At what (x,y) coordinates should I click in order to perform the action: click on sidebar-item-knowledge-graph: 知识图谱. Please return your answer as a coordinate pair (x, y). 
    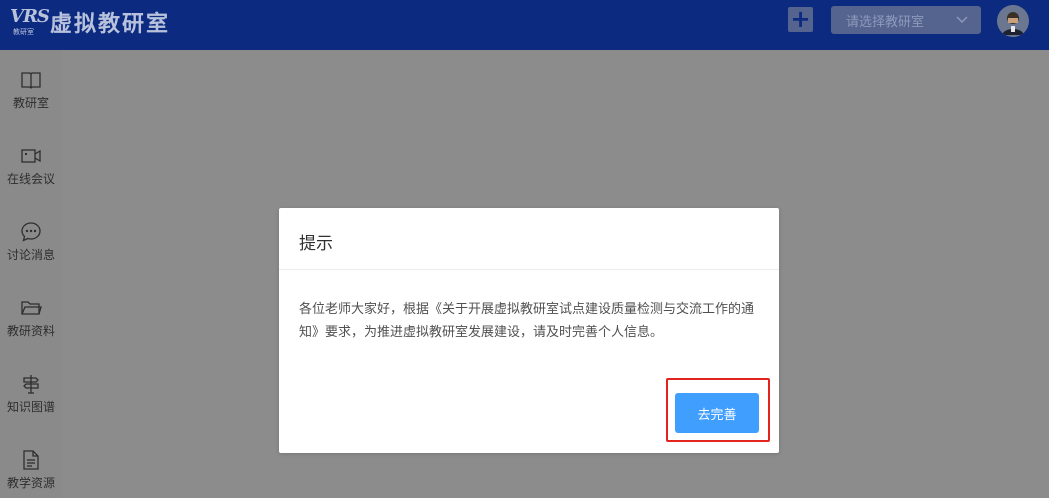
    Looking at the image, I should click on (31, 392).